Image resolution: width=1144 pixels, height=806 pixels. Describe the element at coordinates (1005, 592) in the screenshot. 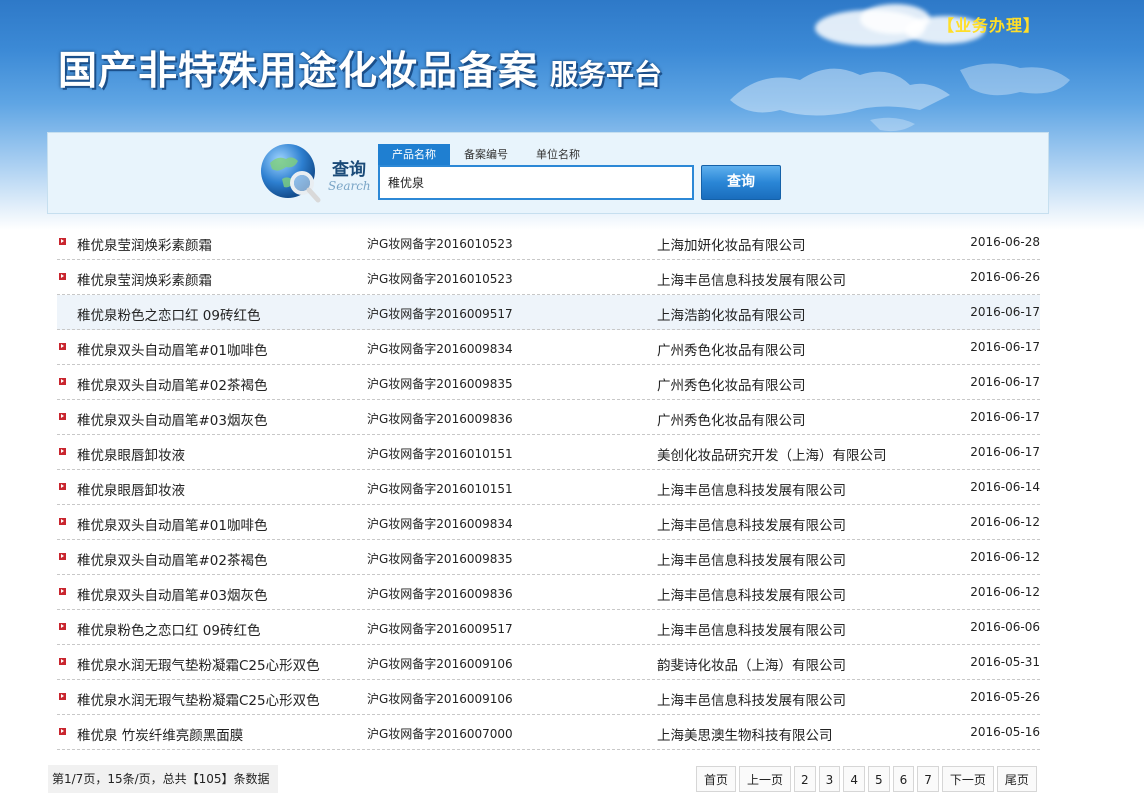

I see `record-date: 2016-06-12` at that location.